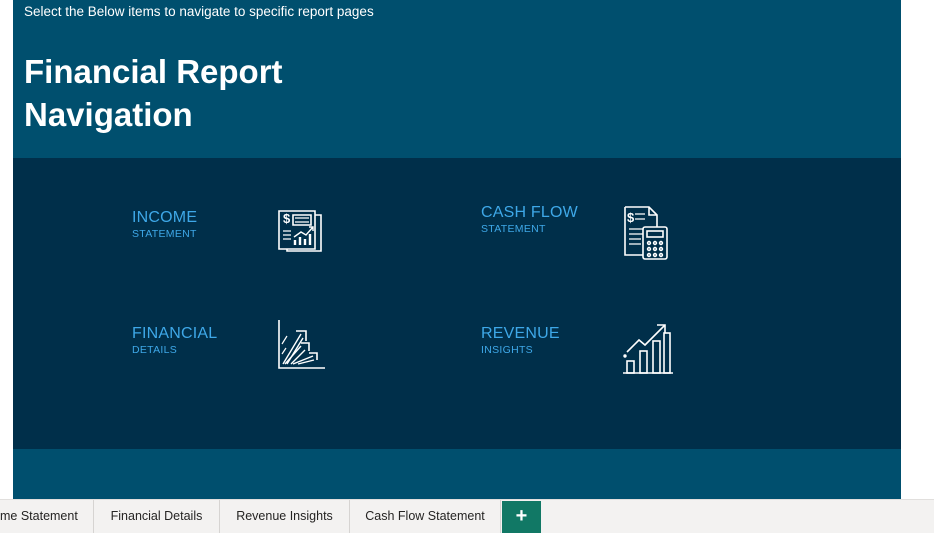  I want to click on page-title: Financial Report Navigation, so click(153, 93).